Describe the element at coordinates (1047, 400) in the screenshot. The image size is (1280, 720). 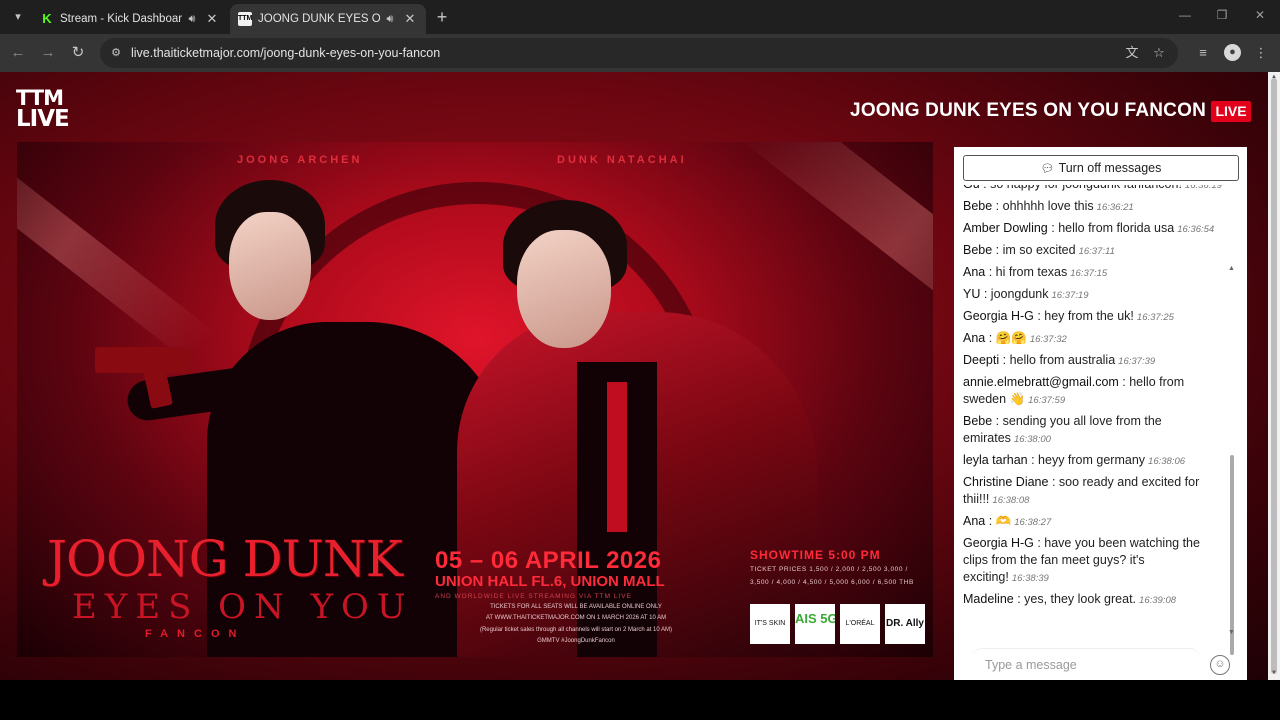
I see `chat-timestamp: 16:37:59` at that location.